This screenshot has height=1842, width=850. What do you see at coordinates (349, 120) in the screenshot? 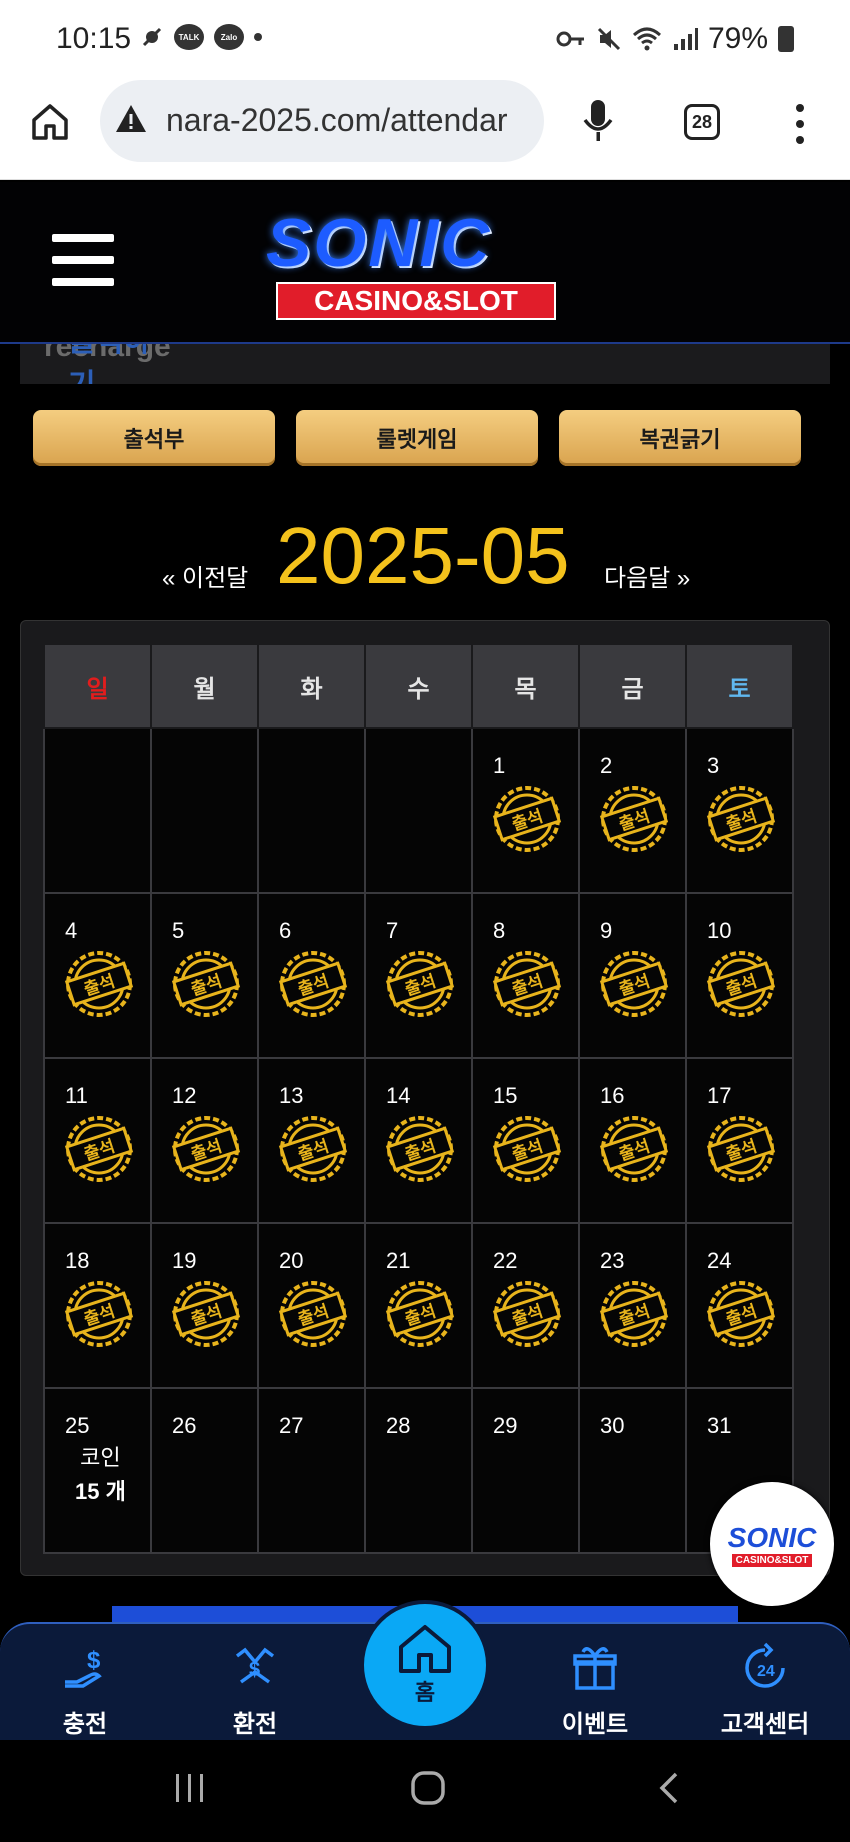
I see `url-text: nara-2025.com/attendar` at bounding box center [349, 120].